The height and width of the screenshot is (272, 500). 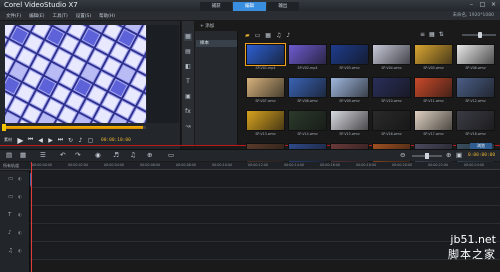 I want to click on sound-mixer-icon: ♬, so click(x=116, y=155).